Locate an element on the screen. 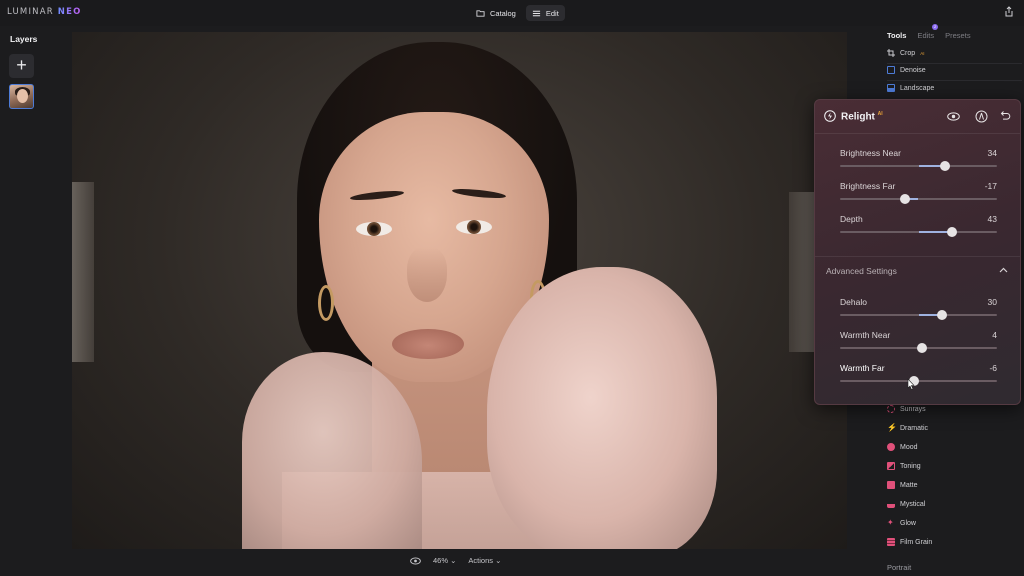 This screenshot has height=576, width=1024. tool-landscape: Landscape is located at coordinates (910, 88).